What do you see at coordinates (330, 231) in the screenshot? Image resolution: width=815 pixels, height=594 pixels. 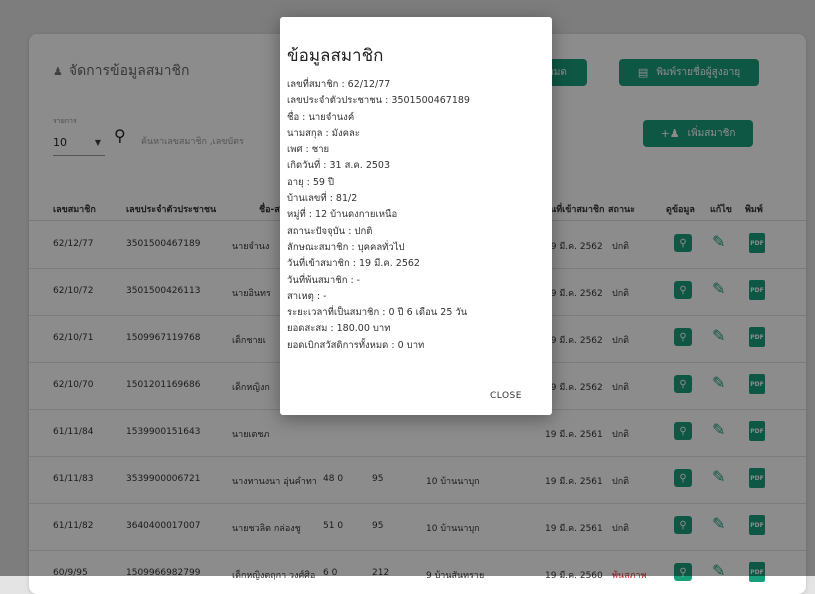 I see `detail-line: สถานะปัจจุบัน : ปกติ` at bounding box center [330, 231].